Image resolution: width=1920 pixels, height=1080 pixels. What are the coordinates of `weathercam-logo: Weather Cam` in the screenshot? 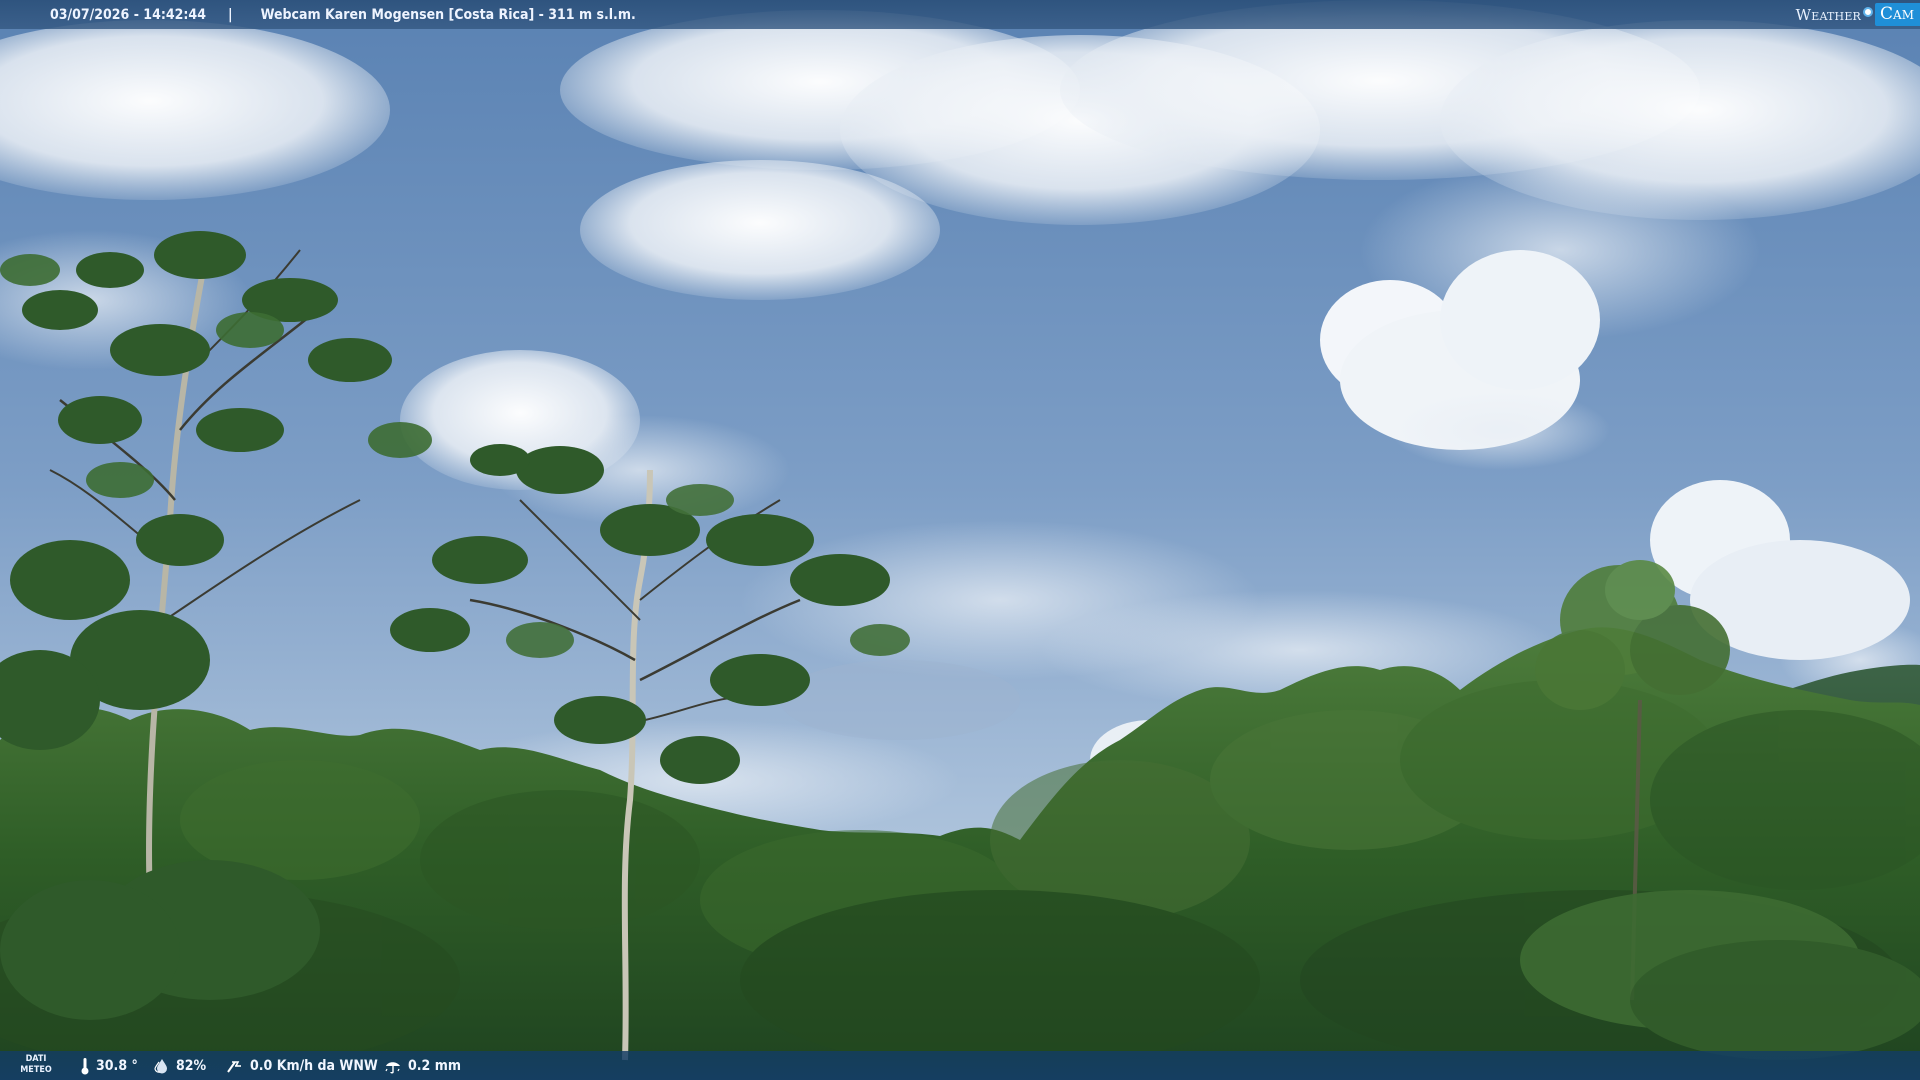 It's located at (1858, 14).